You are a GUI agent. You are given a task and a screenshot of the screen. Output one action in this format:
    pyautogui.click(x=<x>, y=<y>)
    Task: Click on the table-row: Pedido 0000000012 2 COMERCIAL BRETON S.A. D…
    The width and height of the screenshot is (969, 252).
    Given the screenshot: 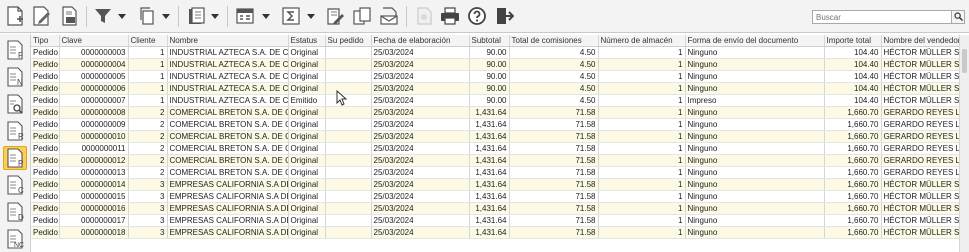 What is the action you would take?
    pyautogui.click(x=499, y=161)
    